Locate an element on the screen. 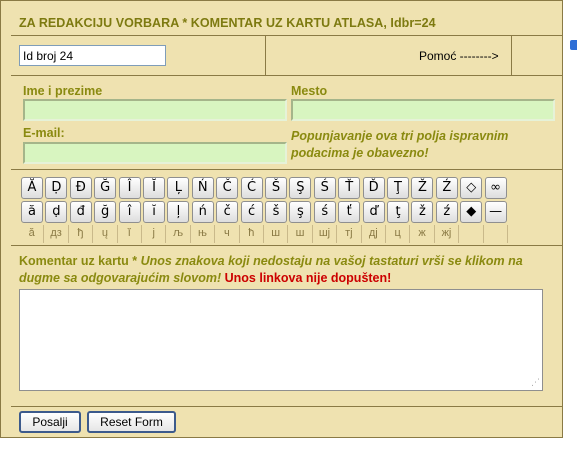 This screenshot has width=577, height=452. key-upper-17: Ź is located at coordinates (446, 188).